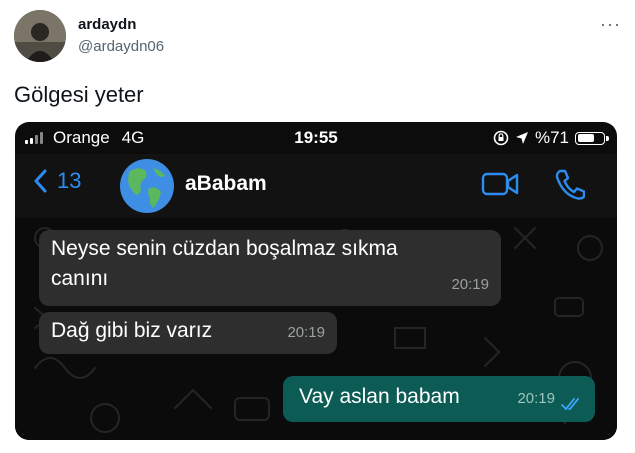 The height and width of the screenshot is (453, 635). Describe the element at coordinates (592, 138) in the screenshot. I see `battery-icon` at that location.